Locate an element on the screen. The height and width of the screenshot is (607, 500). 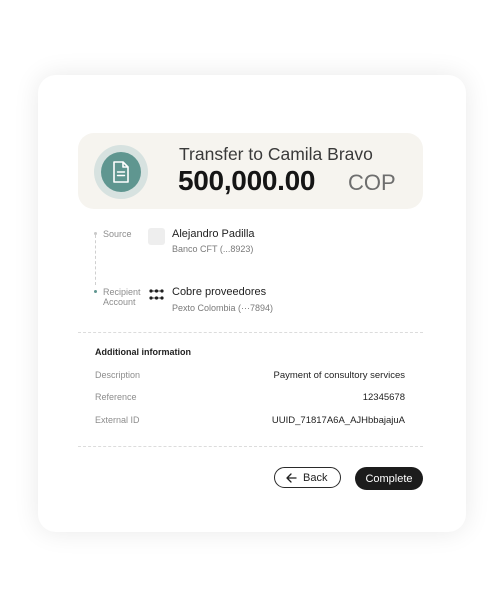
recipient-name: Cobre proveedores is located at coordinates (219, 292).